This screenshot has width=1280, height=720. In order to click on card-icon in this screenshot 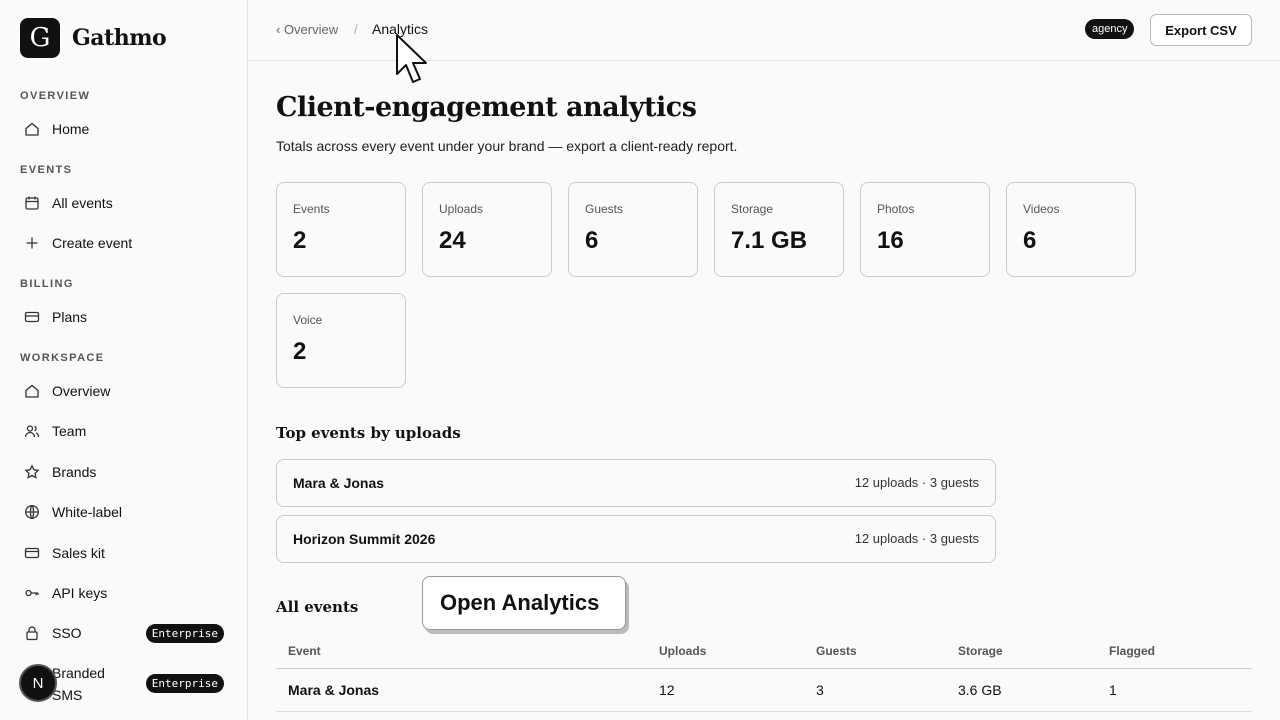, I will do `click(32, 553)`.